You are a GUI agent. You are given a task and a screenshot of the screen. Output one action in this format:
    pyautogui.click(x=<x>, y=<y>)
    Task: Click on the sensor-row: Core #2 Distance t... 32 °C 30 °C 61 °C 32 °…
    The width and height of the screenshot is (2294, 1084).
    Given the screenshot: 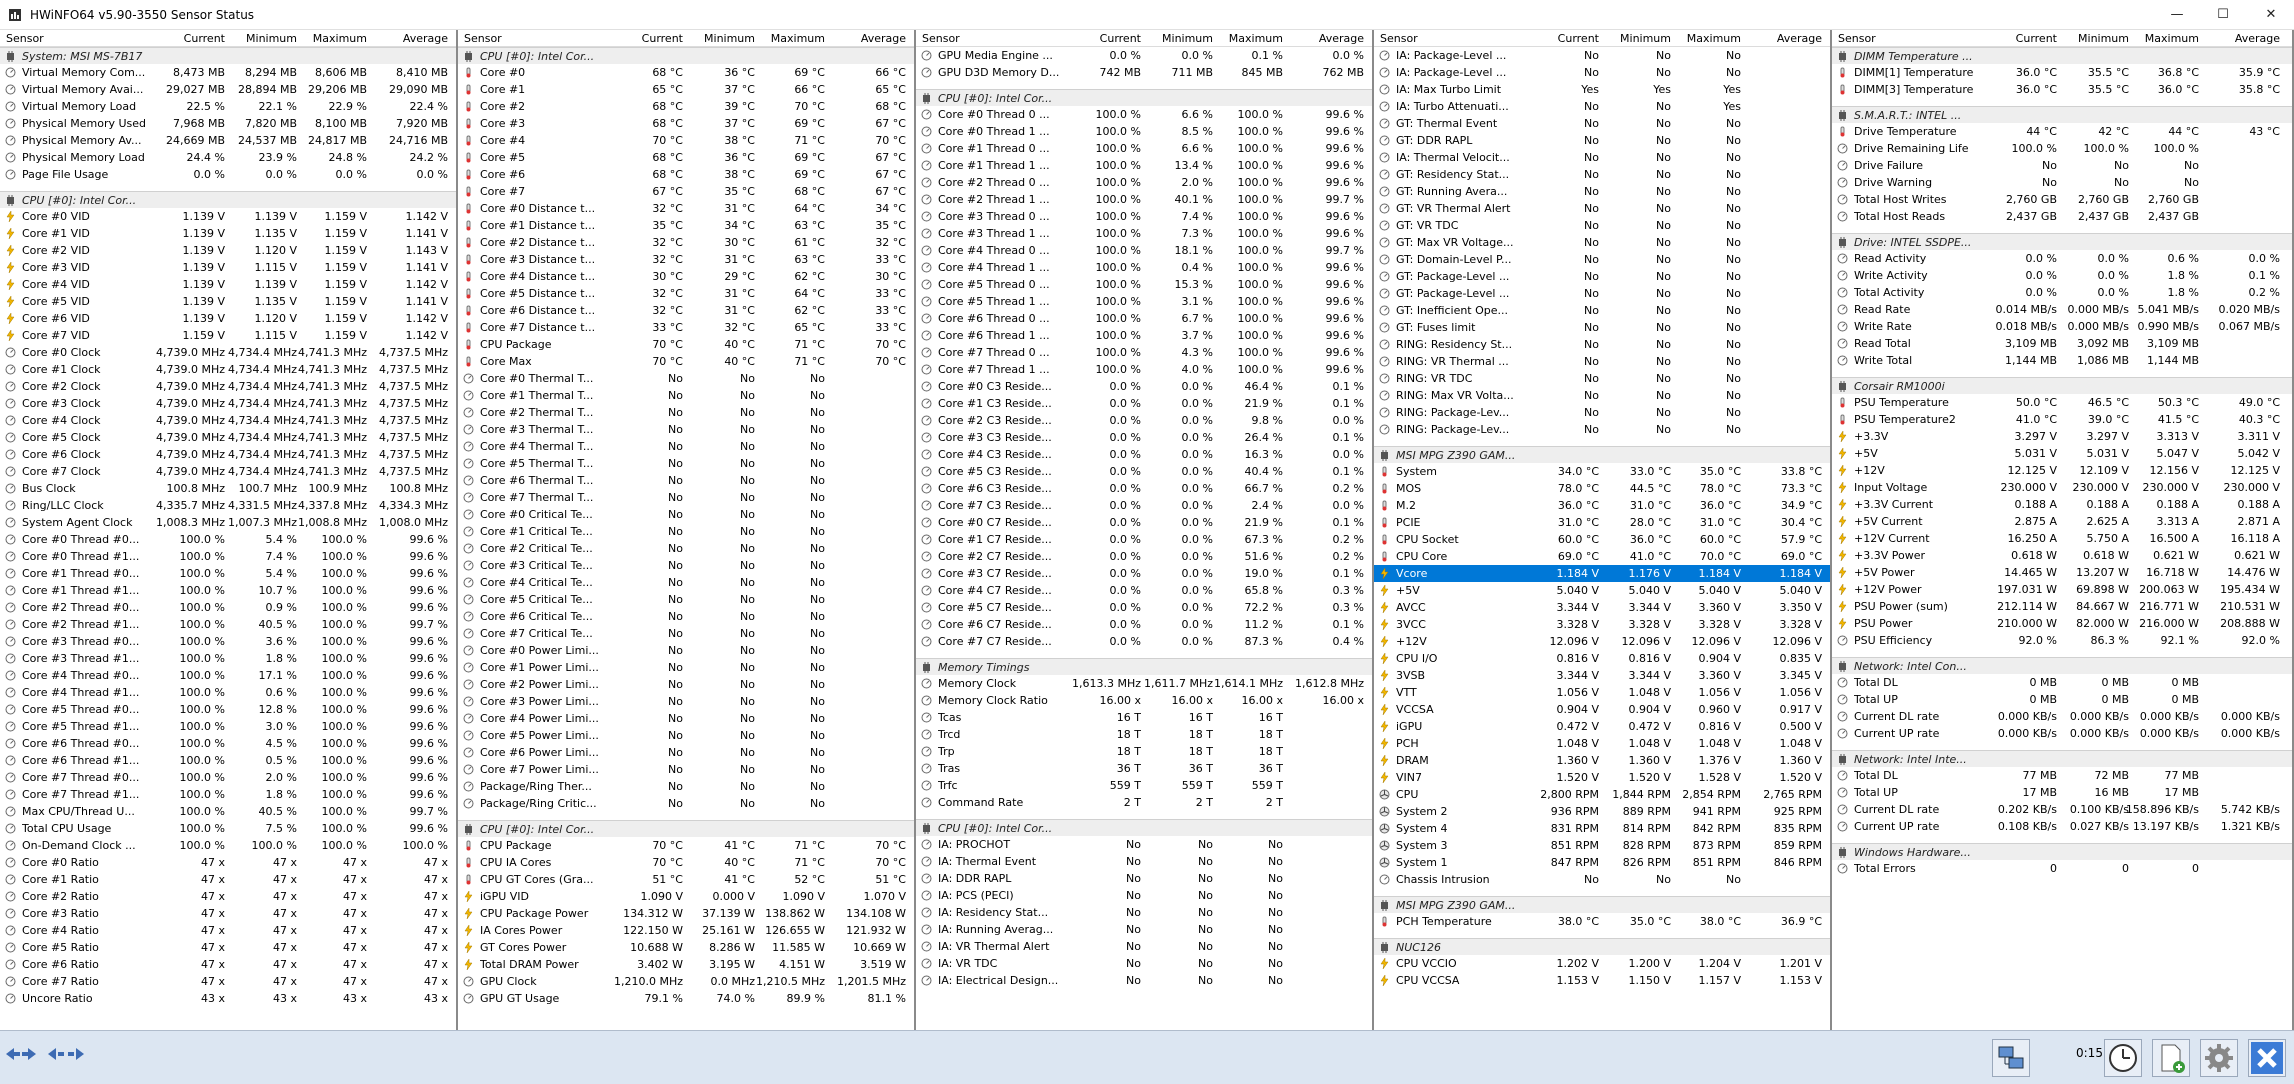 What is the action you would take?
    pyautogui.click(x=686, y=242)
    